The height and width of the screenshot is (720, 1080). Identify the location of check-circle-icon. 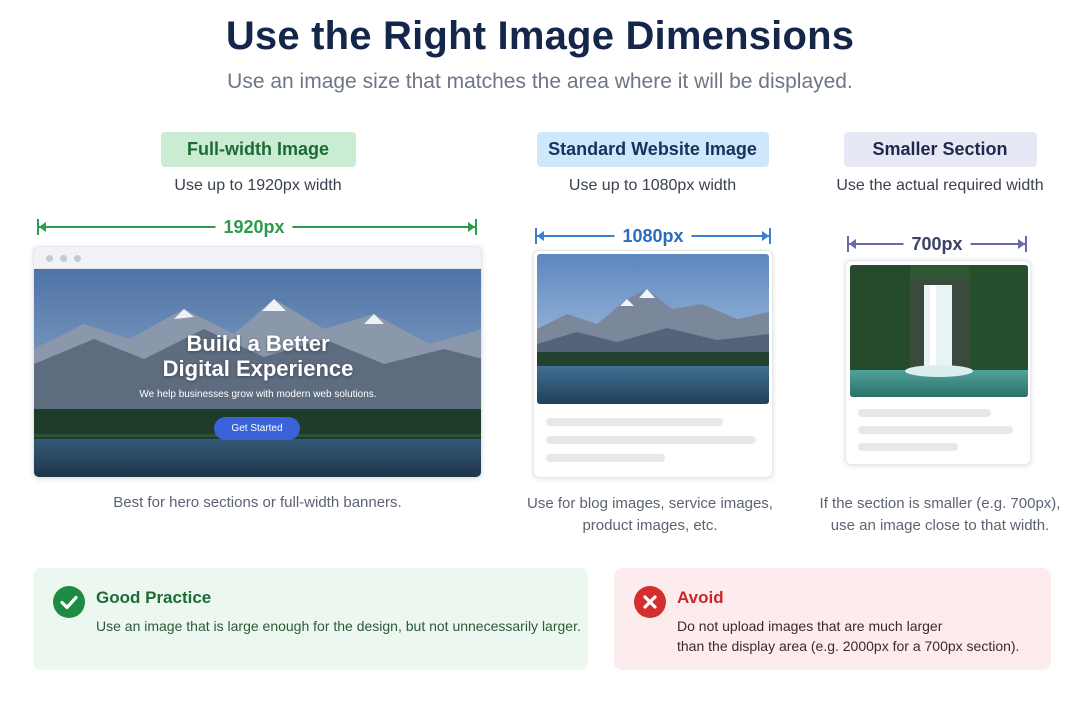
(69, 602).